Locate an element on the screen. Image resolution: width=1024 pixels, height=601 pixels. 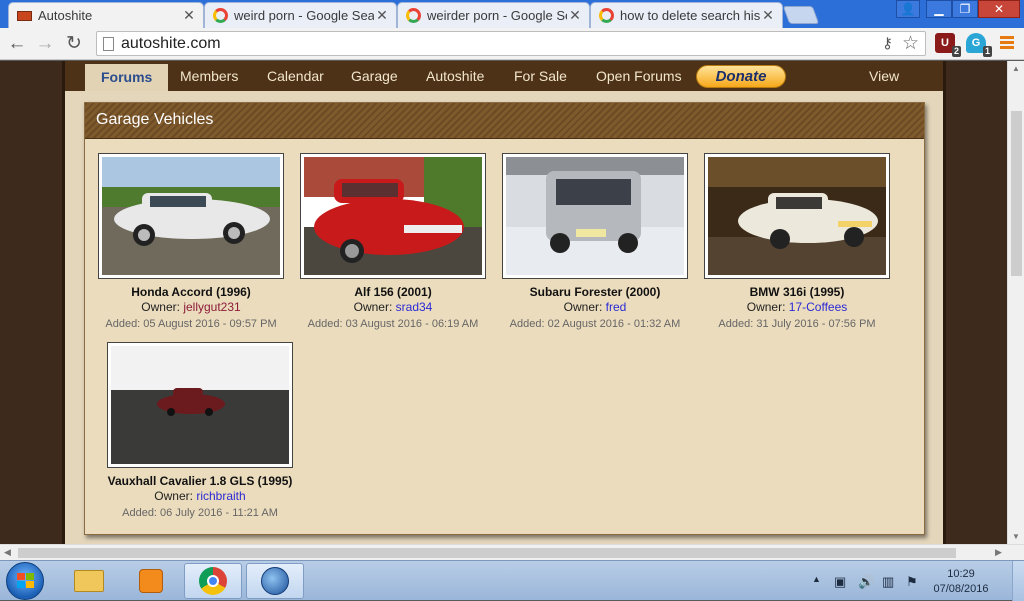
reload-button: ↻ is located at coordinates (74, 44).